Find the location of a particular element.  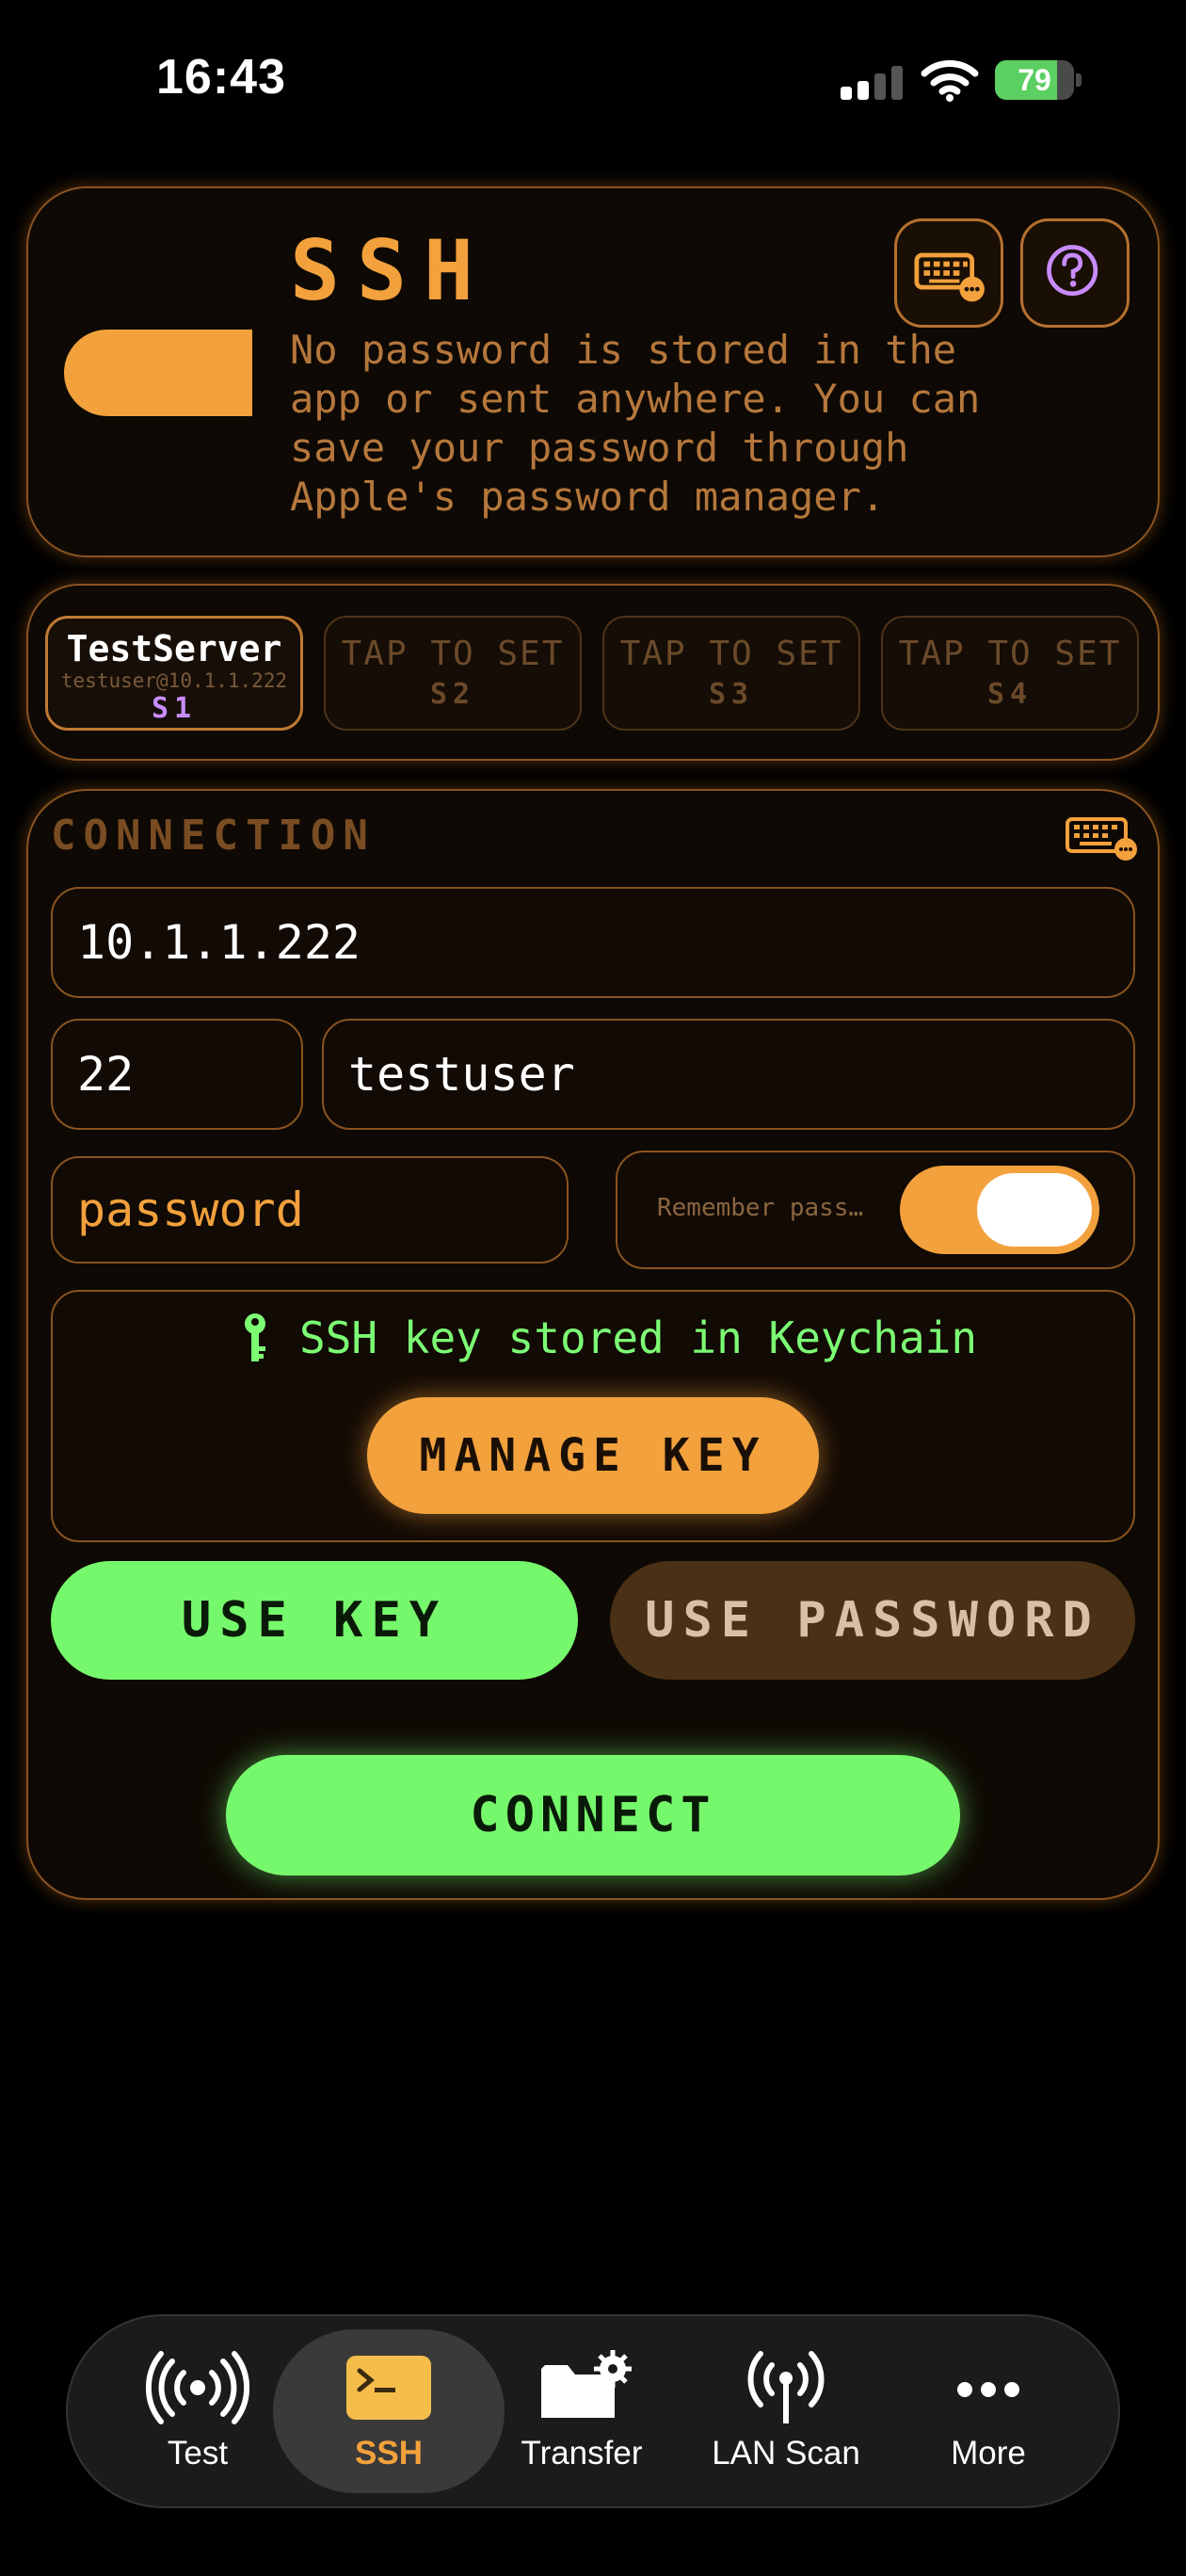

slot-s4: TAP TO SET S4 is located at coordinates (1010, 673).